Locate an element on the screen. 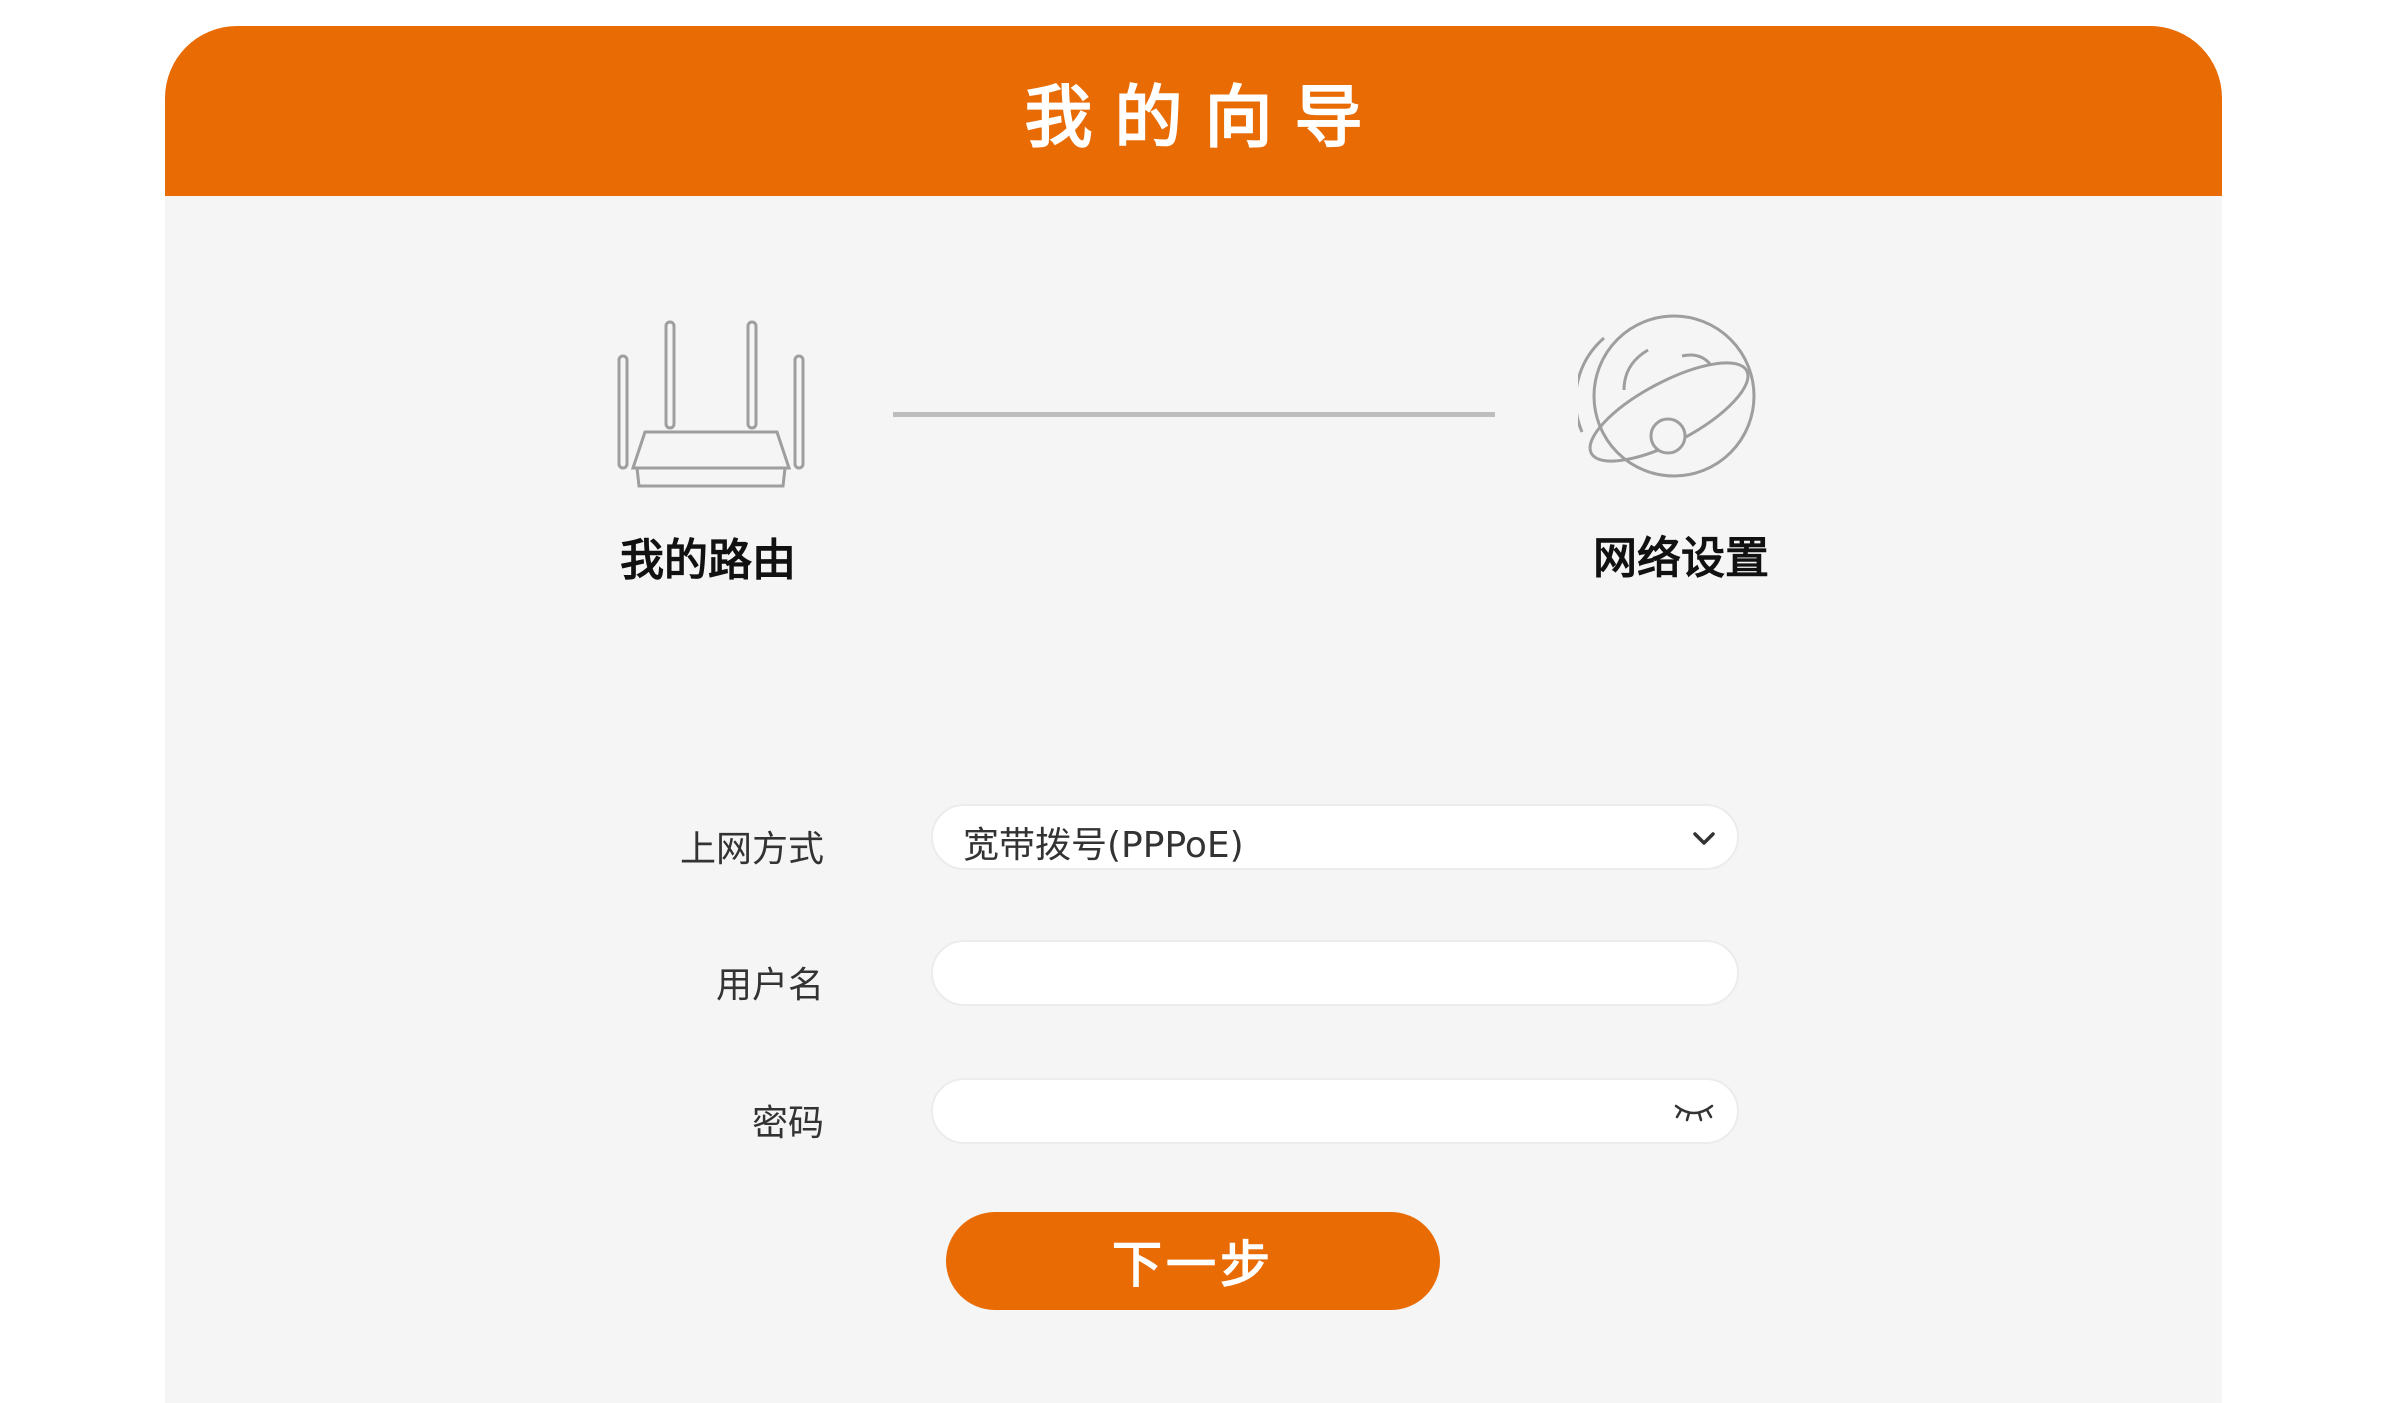 This screenshot has width=2384, height=1403. chevron-down-icon is located at coordinates (1704, 838).